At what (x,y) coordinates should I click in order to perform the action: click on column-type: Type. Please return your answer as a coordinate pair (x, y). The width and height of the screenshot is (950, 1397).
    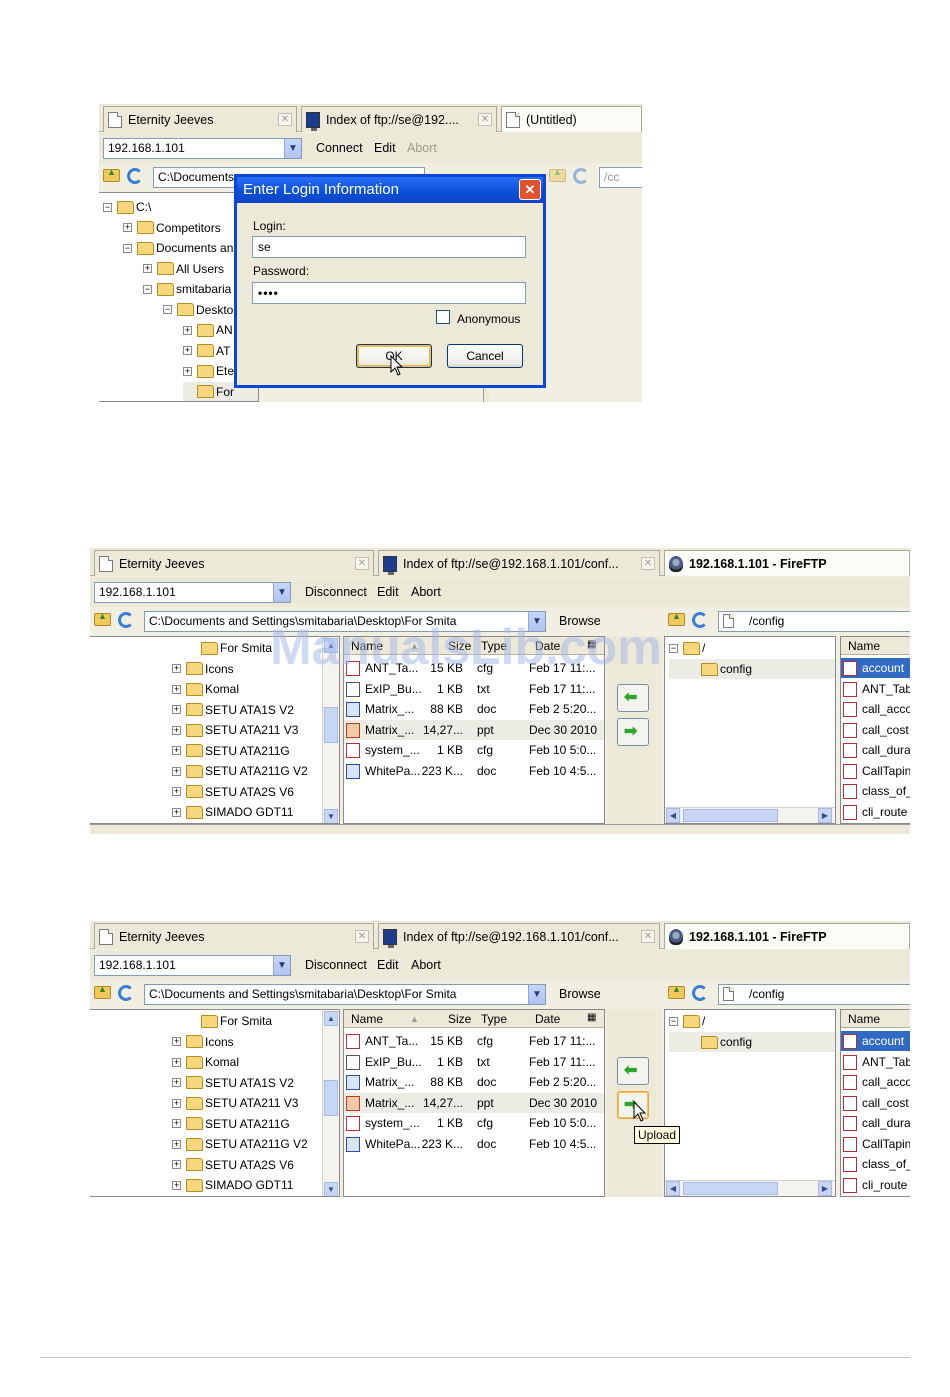
    Looking at the image, I should click on (494, 1019).